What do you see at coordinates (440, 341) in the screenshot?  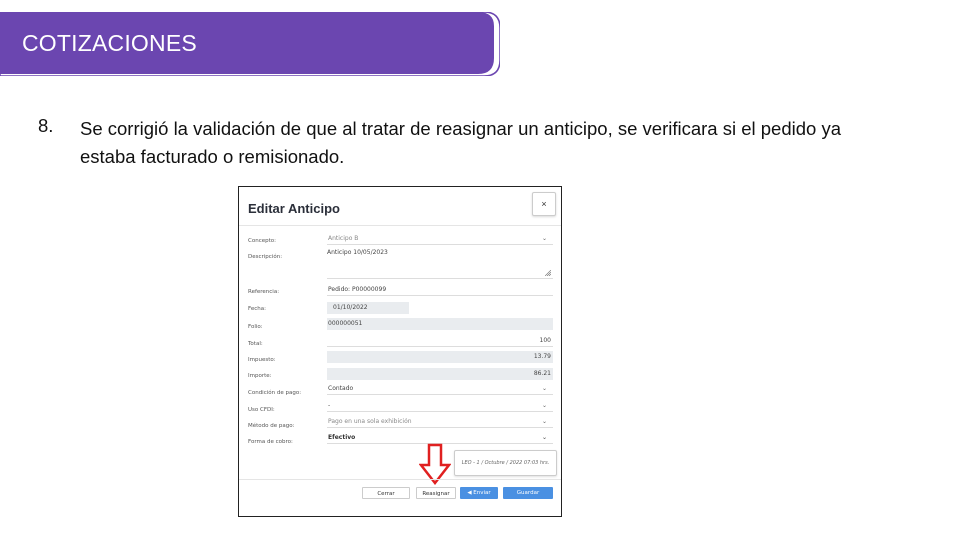 I see `total-input: 100` at bounding box center [440, 341].